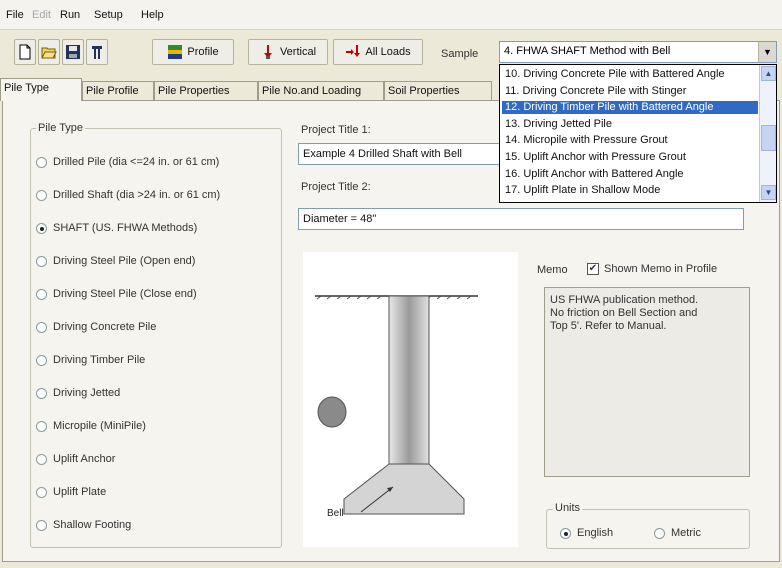 The width and height of the screenshot is (782, 568). I want to click on sample-select: 4. FHWA SHAFT Method with Bell ▼, so click(638, 52).